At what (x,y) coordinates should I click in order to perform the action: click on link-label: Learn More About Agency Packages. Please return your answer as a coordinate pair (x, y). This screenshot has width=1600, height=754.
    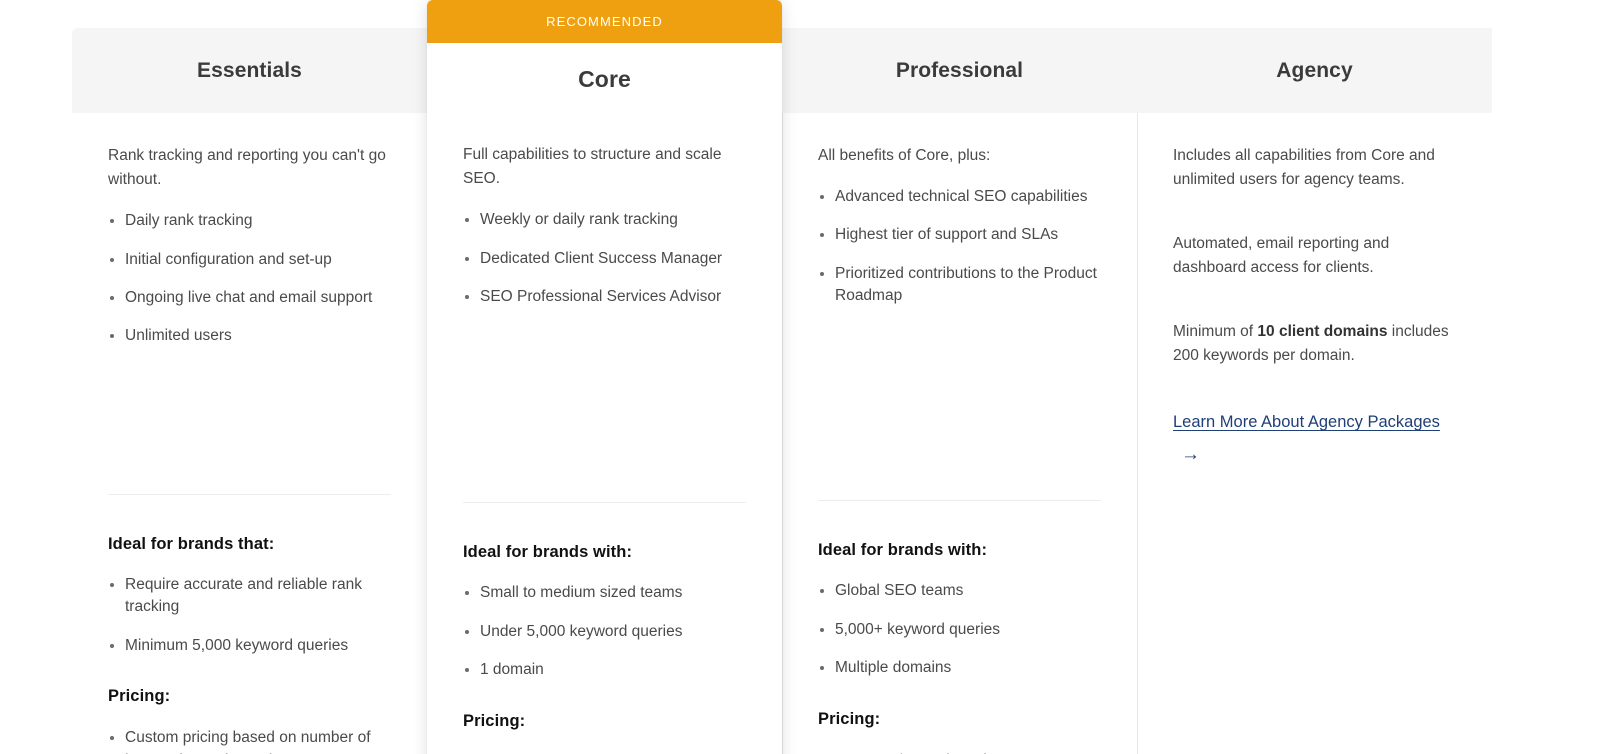
    Looking at the image, I should click on (1306, 422).